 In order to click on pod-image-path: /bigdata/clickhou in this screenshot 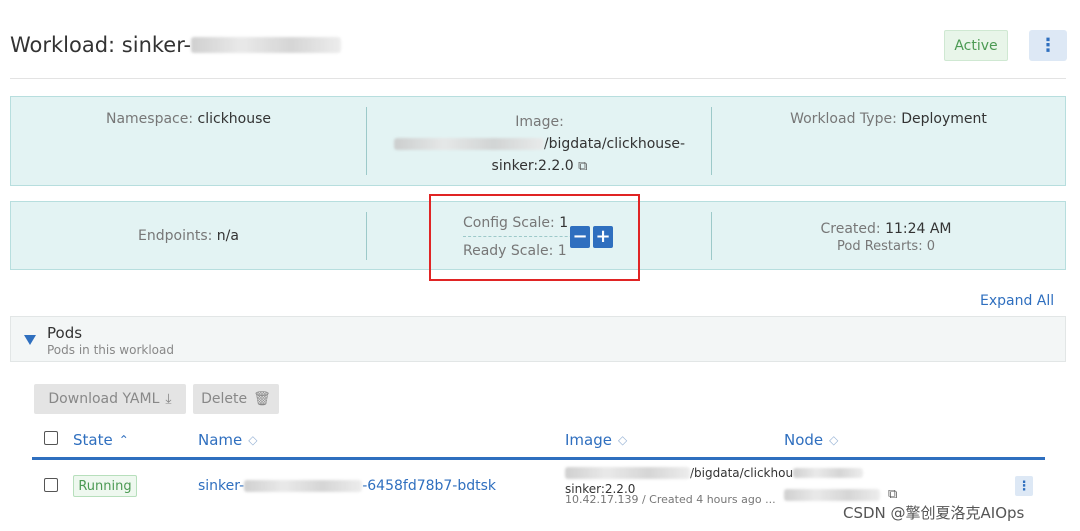, I will do `click(742, 473)`.